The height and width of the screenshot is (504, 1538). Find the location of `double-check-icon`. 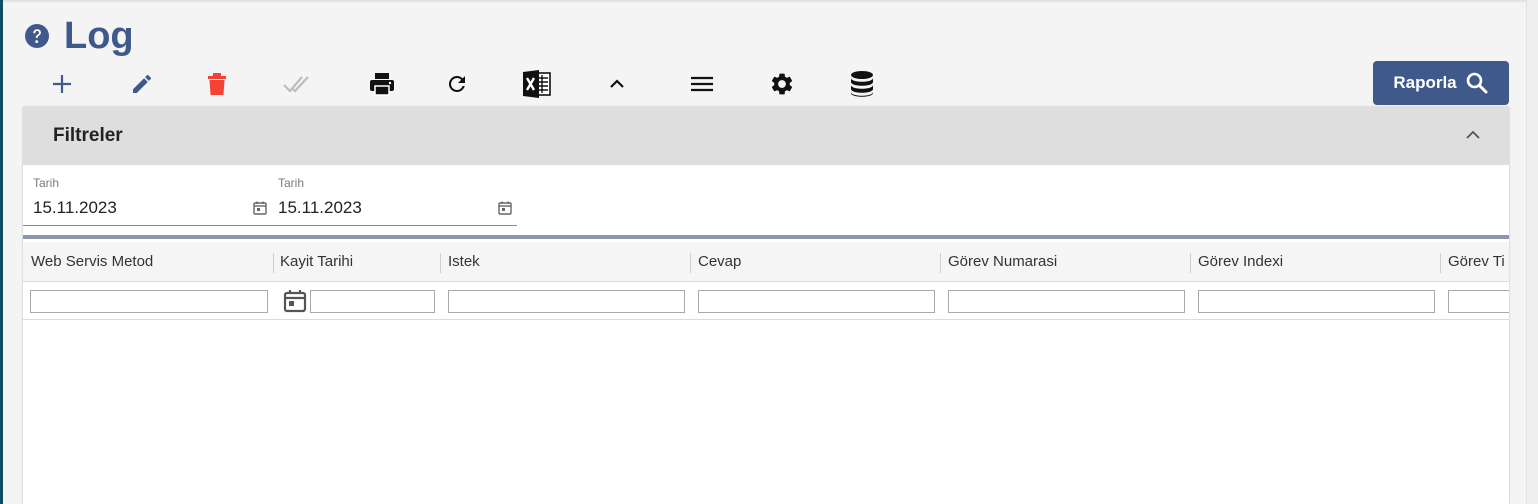

double-check-icon is located at coordinates (296, 84).